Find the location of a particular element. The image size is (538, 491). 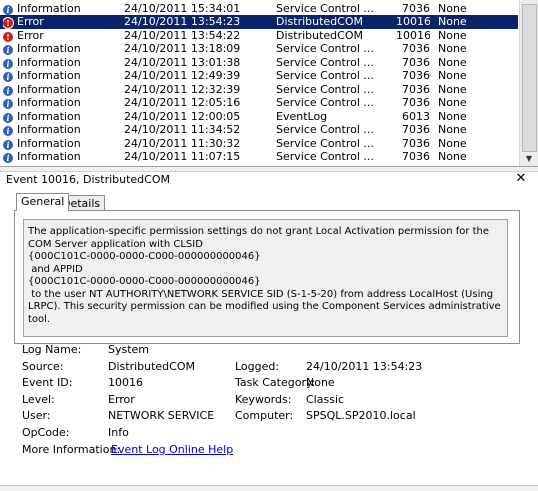

keywords-value: Classic is located at coordinates (325, 399).